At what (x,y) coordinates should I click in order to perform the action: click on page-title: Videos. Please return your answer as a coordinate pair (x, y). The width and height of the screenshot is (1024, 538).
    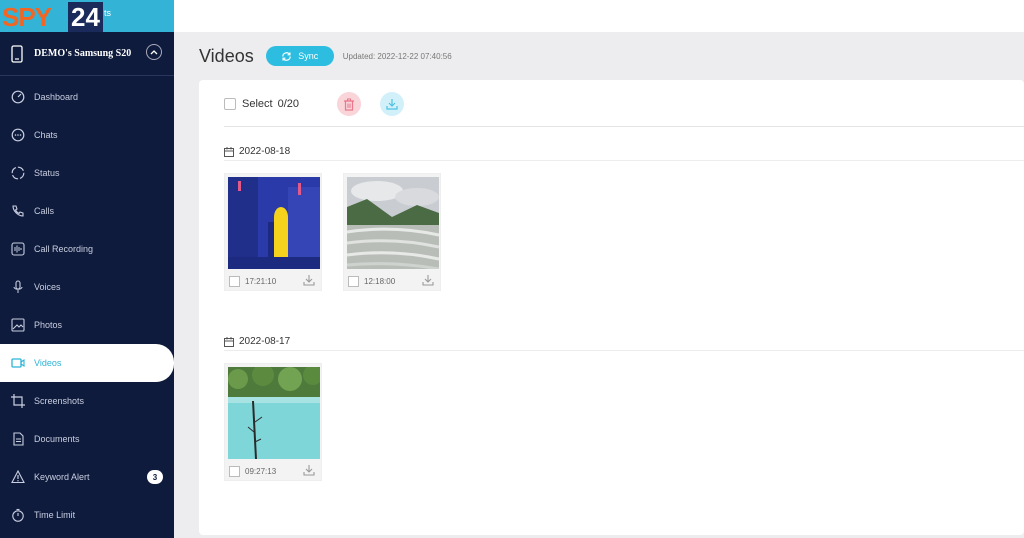
    Looking at the image, I should click on (226, 55).